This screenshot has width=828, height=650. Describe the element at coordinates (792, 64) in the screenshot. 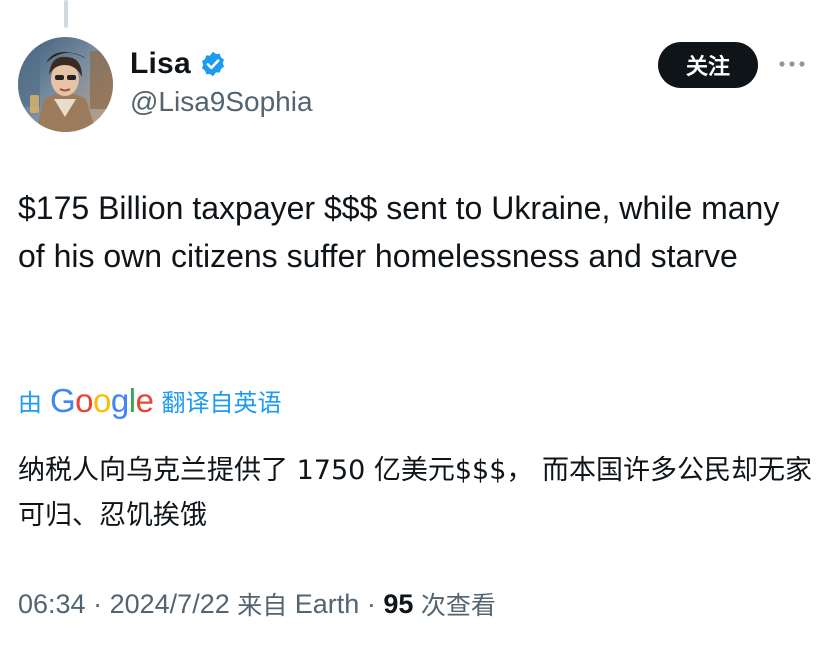

I see `more-options-icon` at that location.